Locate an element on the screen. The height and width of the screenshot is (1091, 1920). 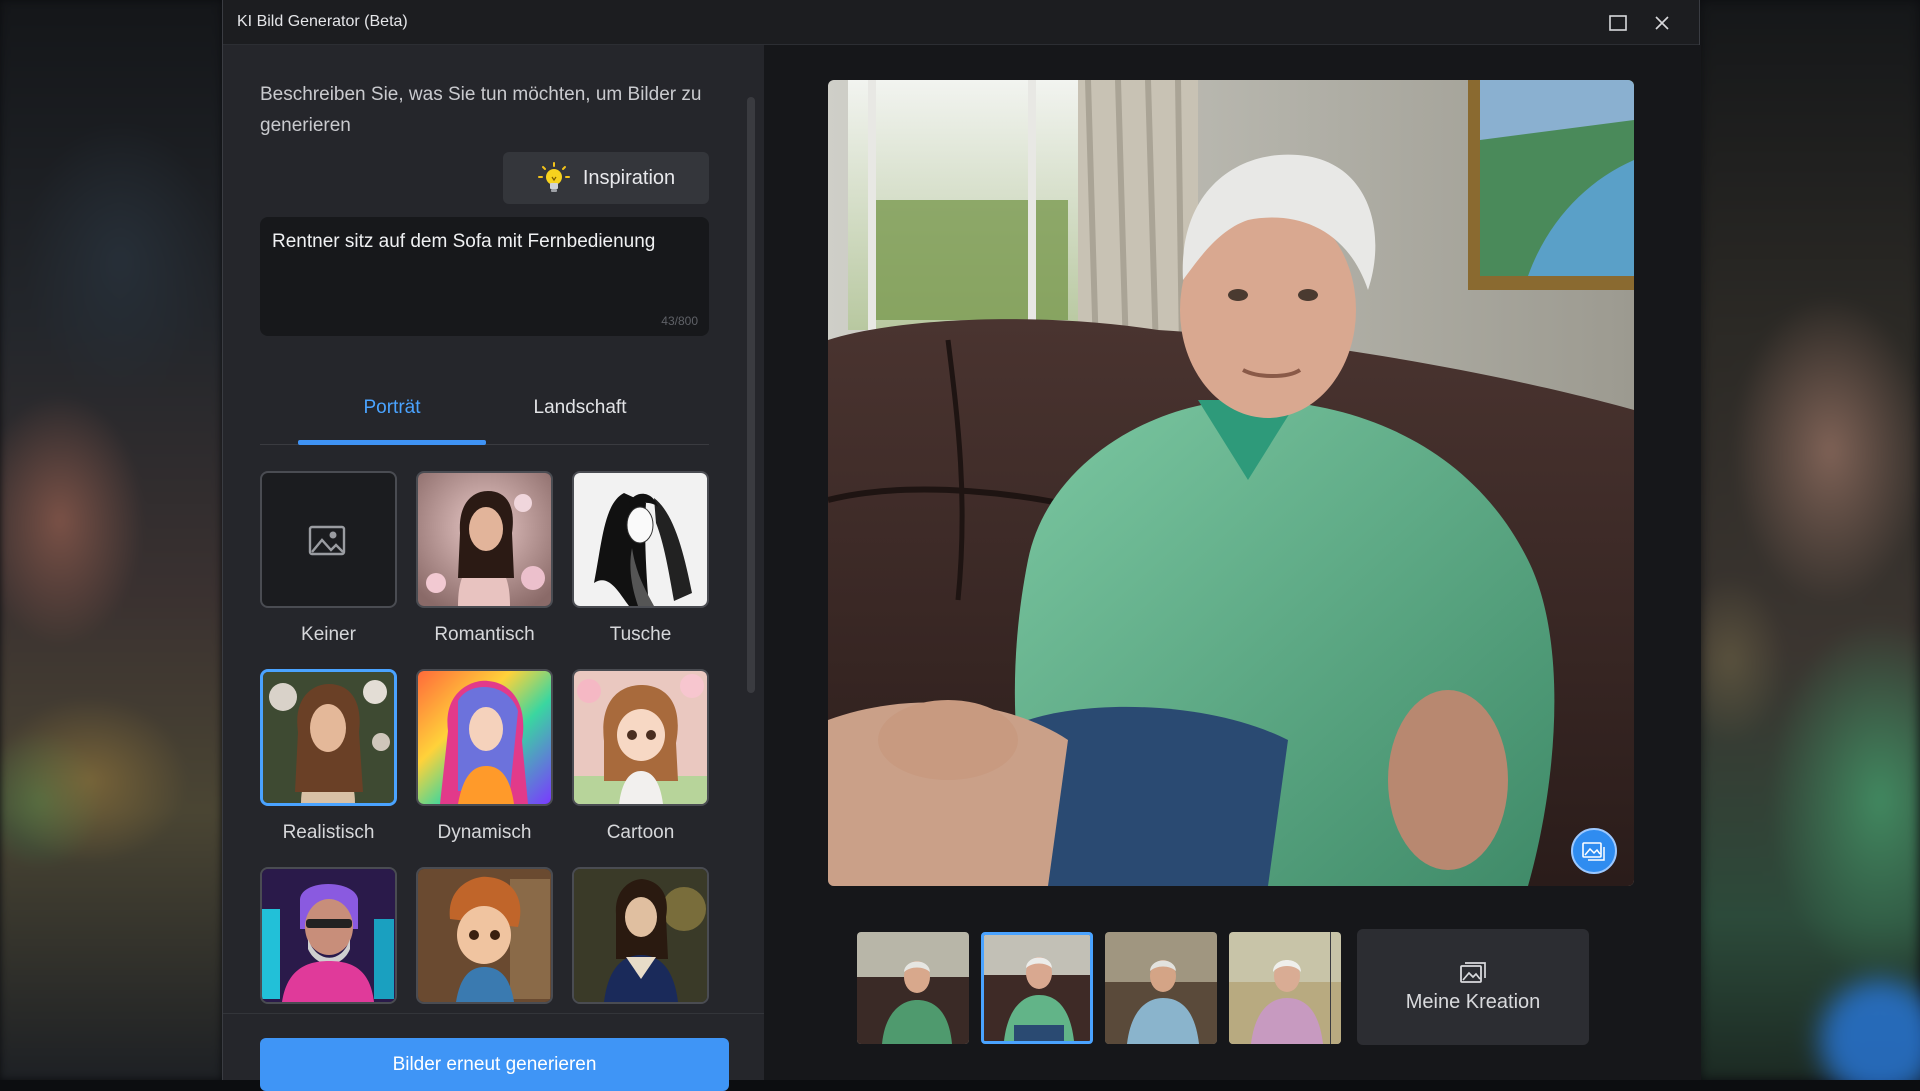
style-thumbnail-selected is located at coordinates (328, 737).